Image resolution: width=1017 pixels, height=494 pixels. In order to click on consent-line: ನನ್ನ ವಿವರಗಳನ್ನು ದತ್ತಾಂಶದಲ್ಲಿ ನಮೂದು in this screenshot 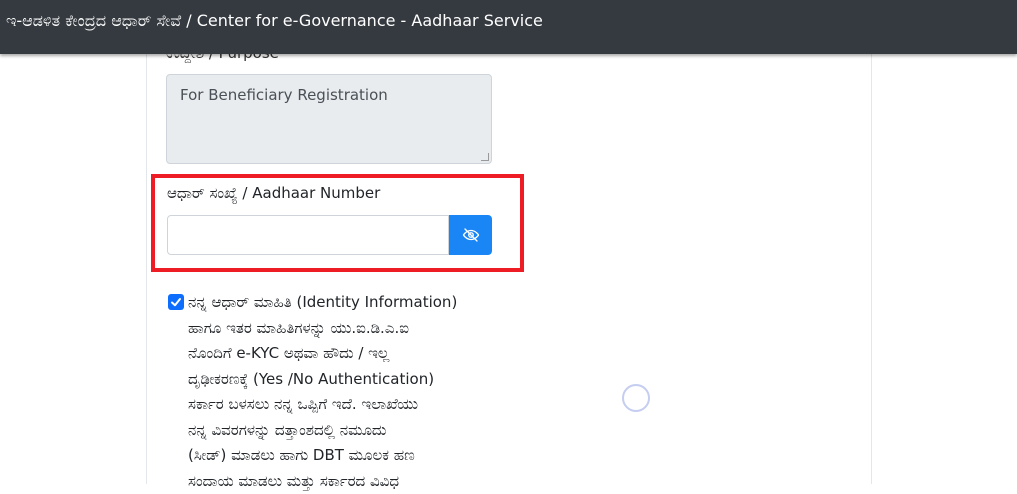, I will do `click(343, 431)`.